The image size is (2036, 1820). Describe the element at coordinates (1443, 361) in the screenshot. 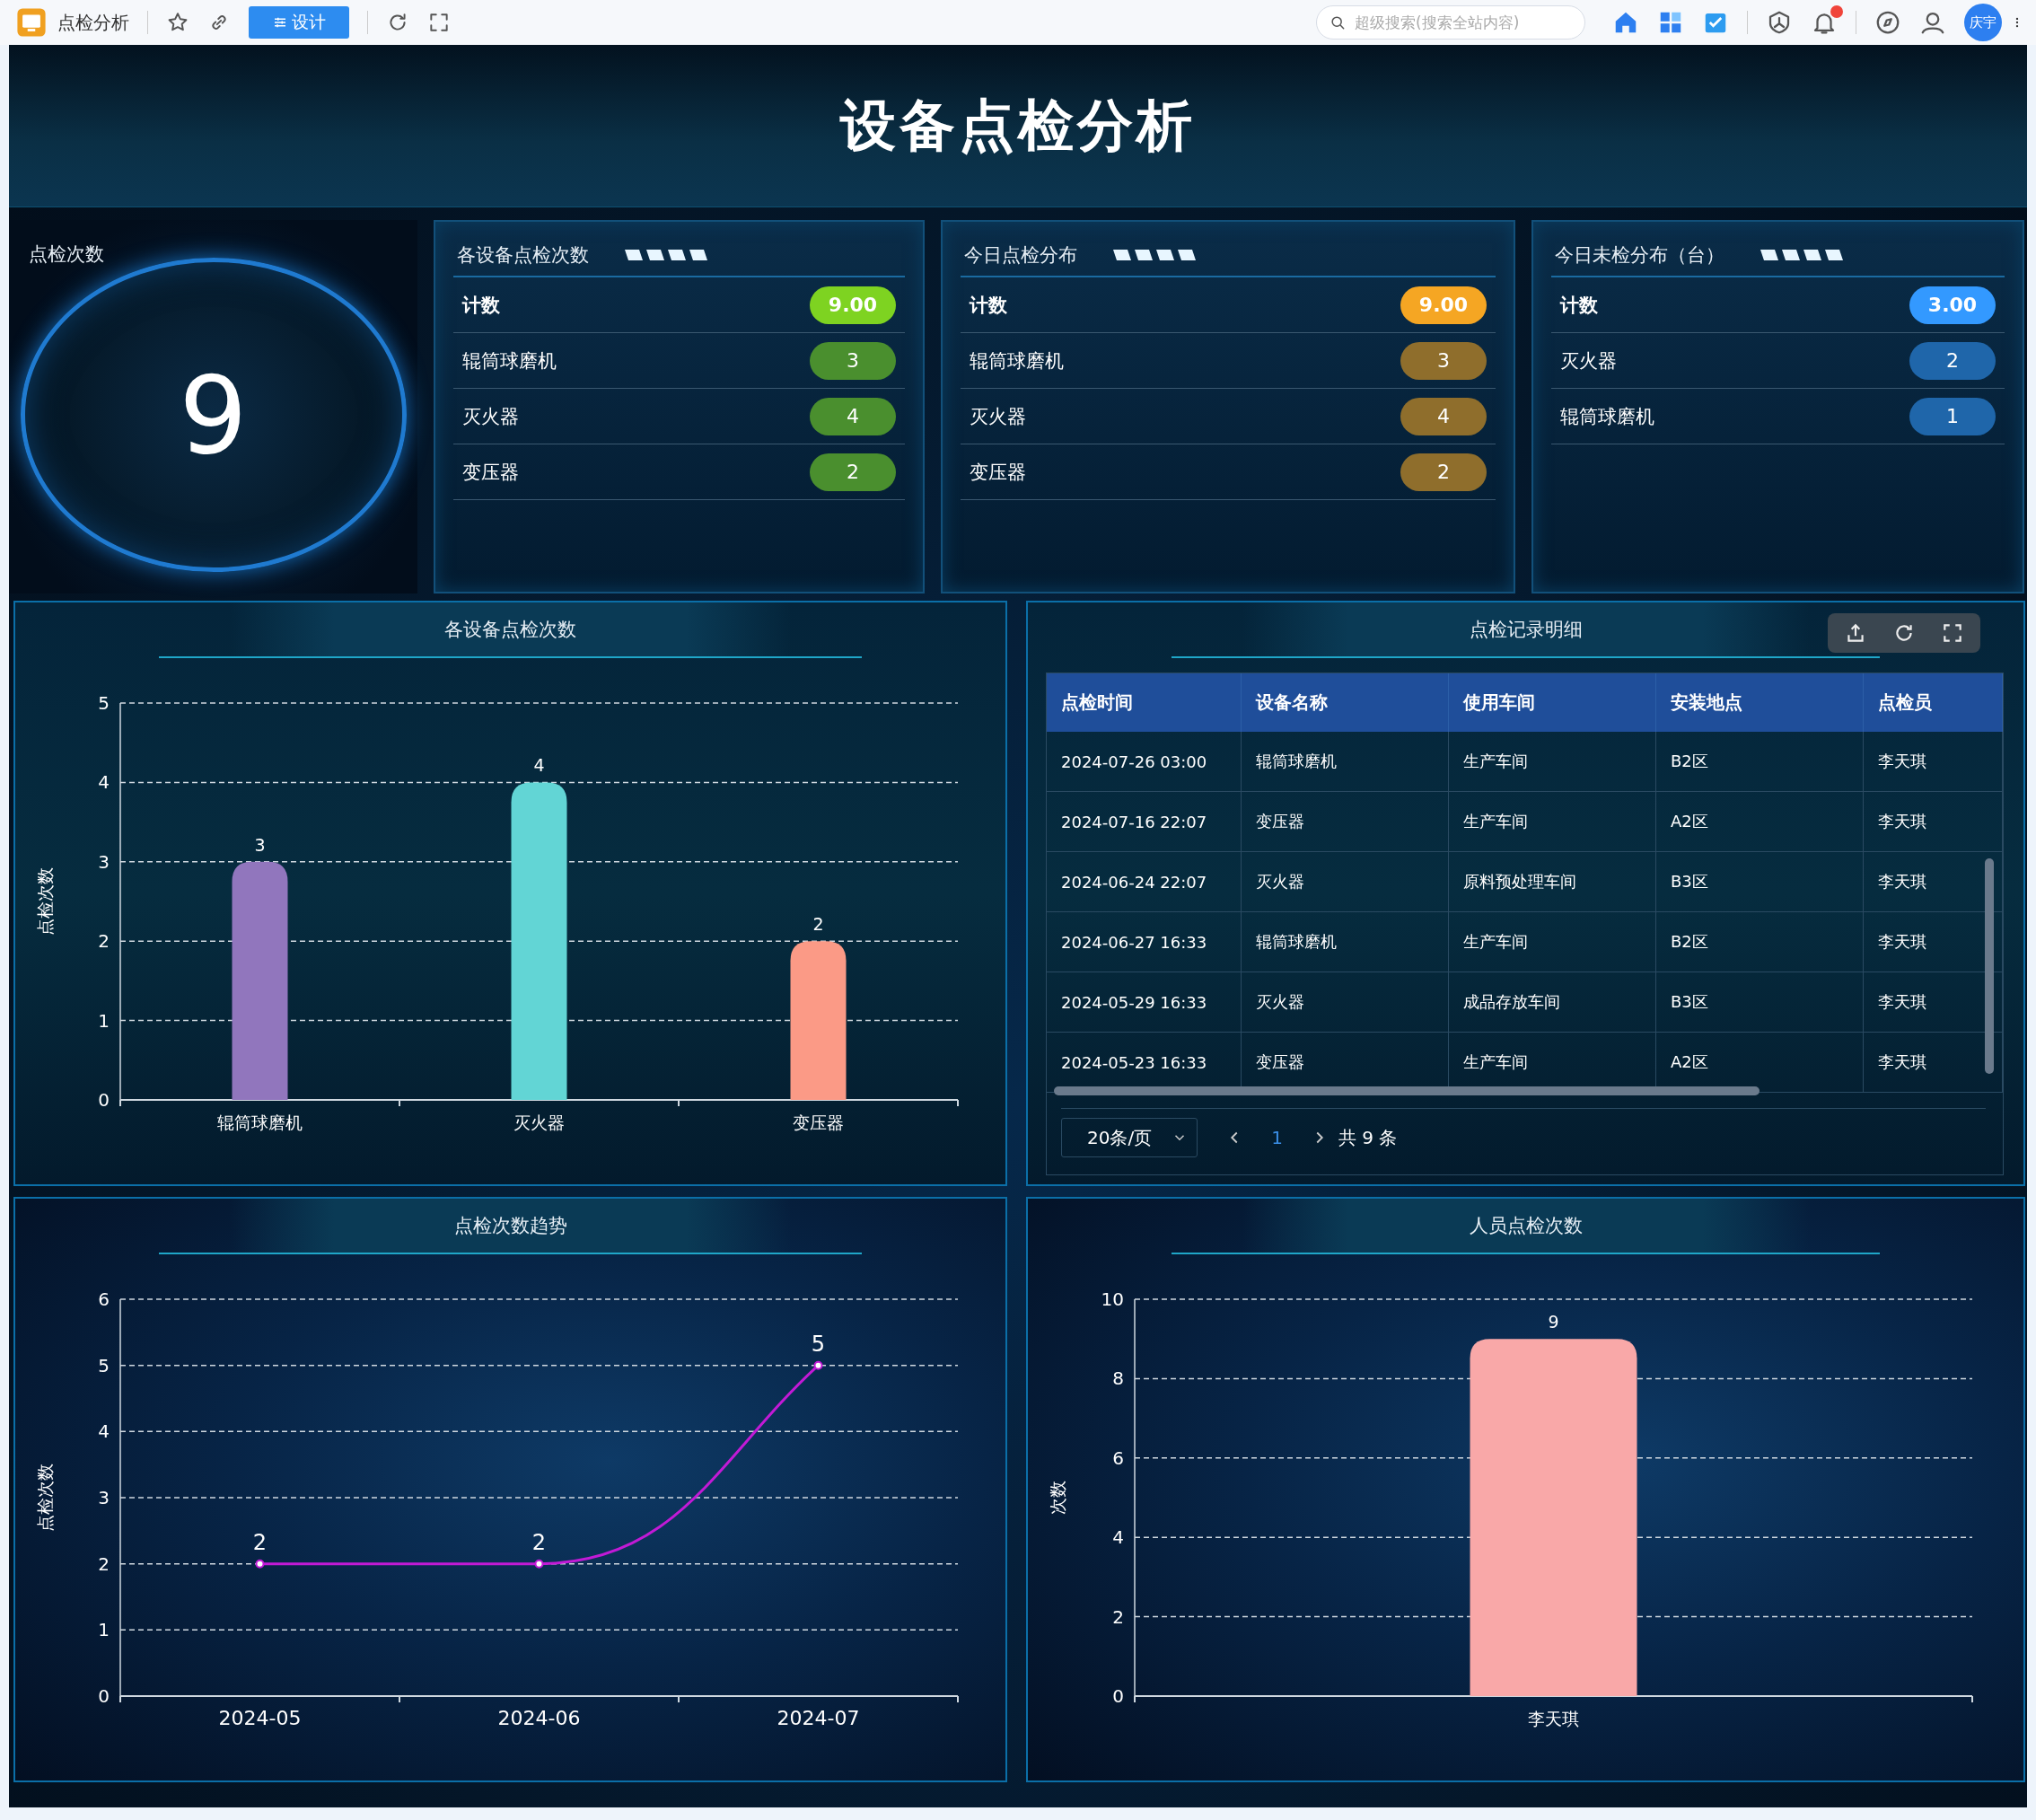

I see `count-badge: 3` at that location.